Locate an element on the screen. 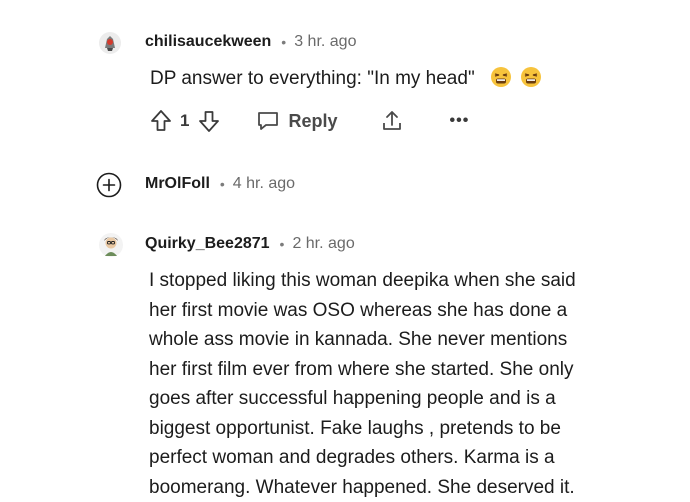 This screenshot has width=690, height=502. comment-bubble-icon is located at coordinates (268, 121).